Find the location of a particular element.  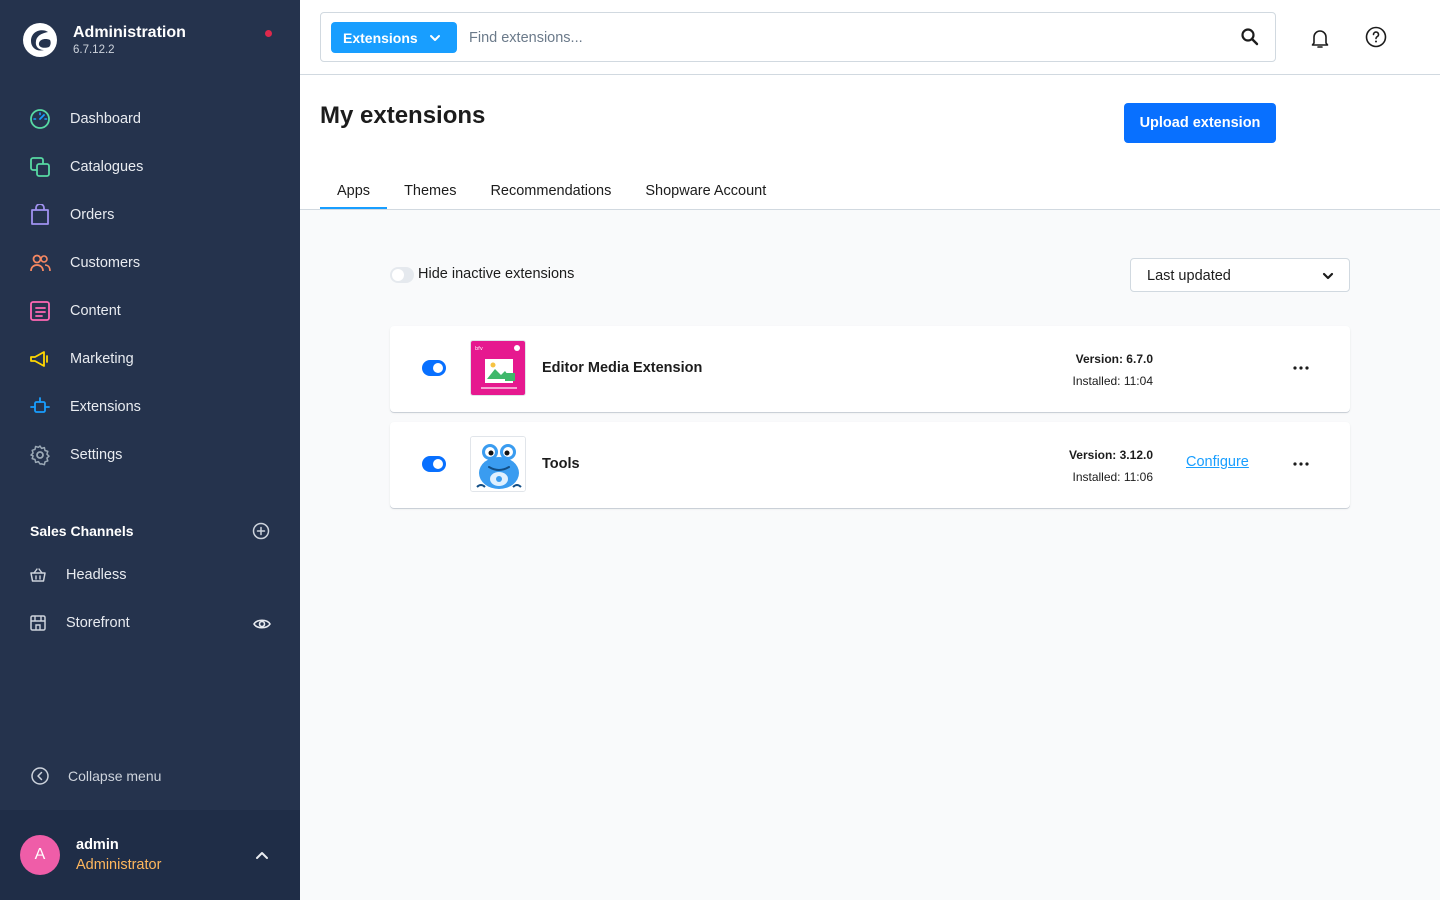

chevron-up-icon is located at coordinates (262, 855).